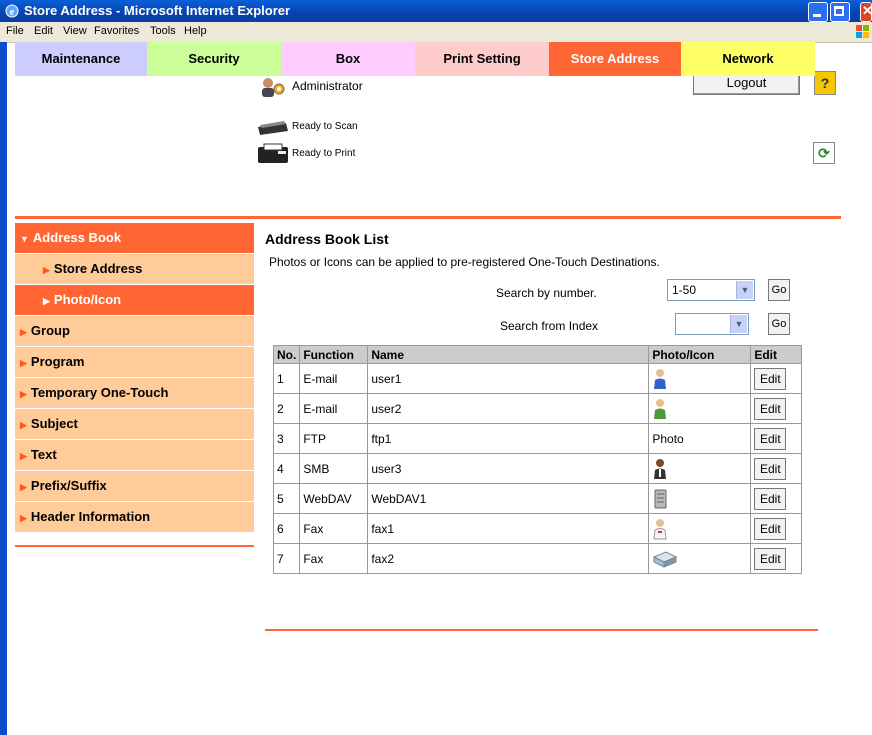  What do you see at coordinates (549, 326) in the screenshot?
I see `search-index-label: Search from Index` at bounding box center [549, 326].